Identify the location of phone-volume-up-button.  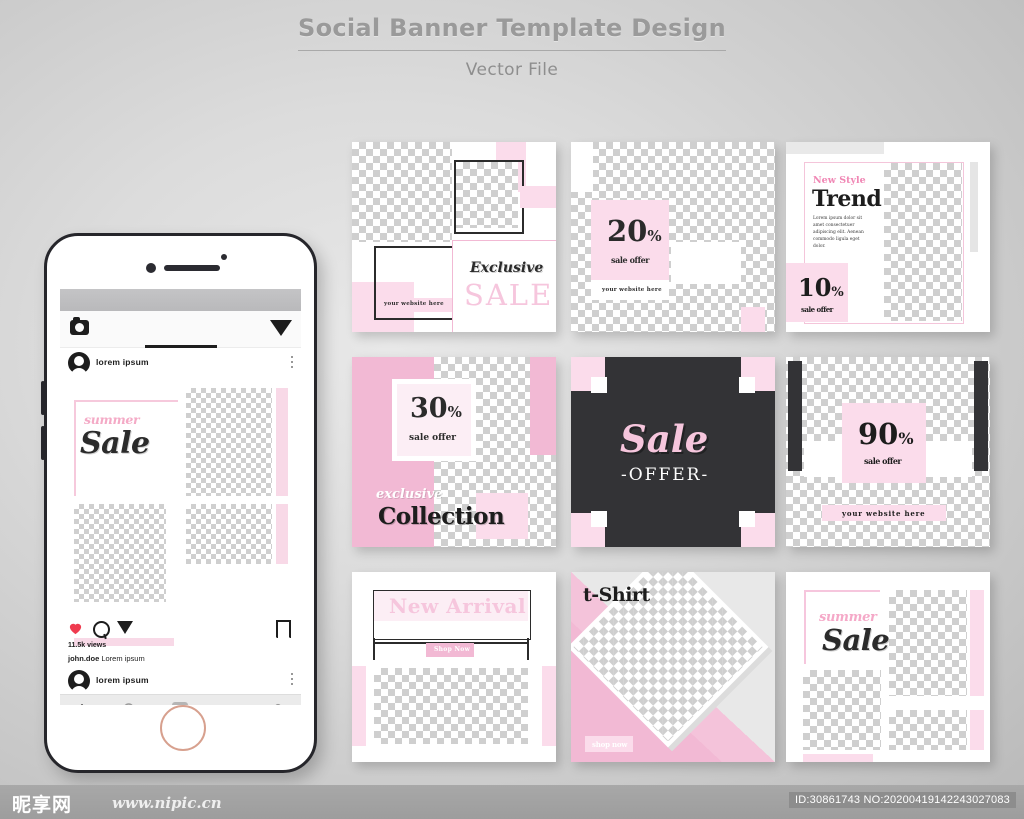
(43, 398).